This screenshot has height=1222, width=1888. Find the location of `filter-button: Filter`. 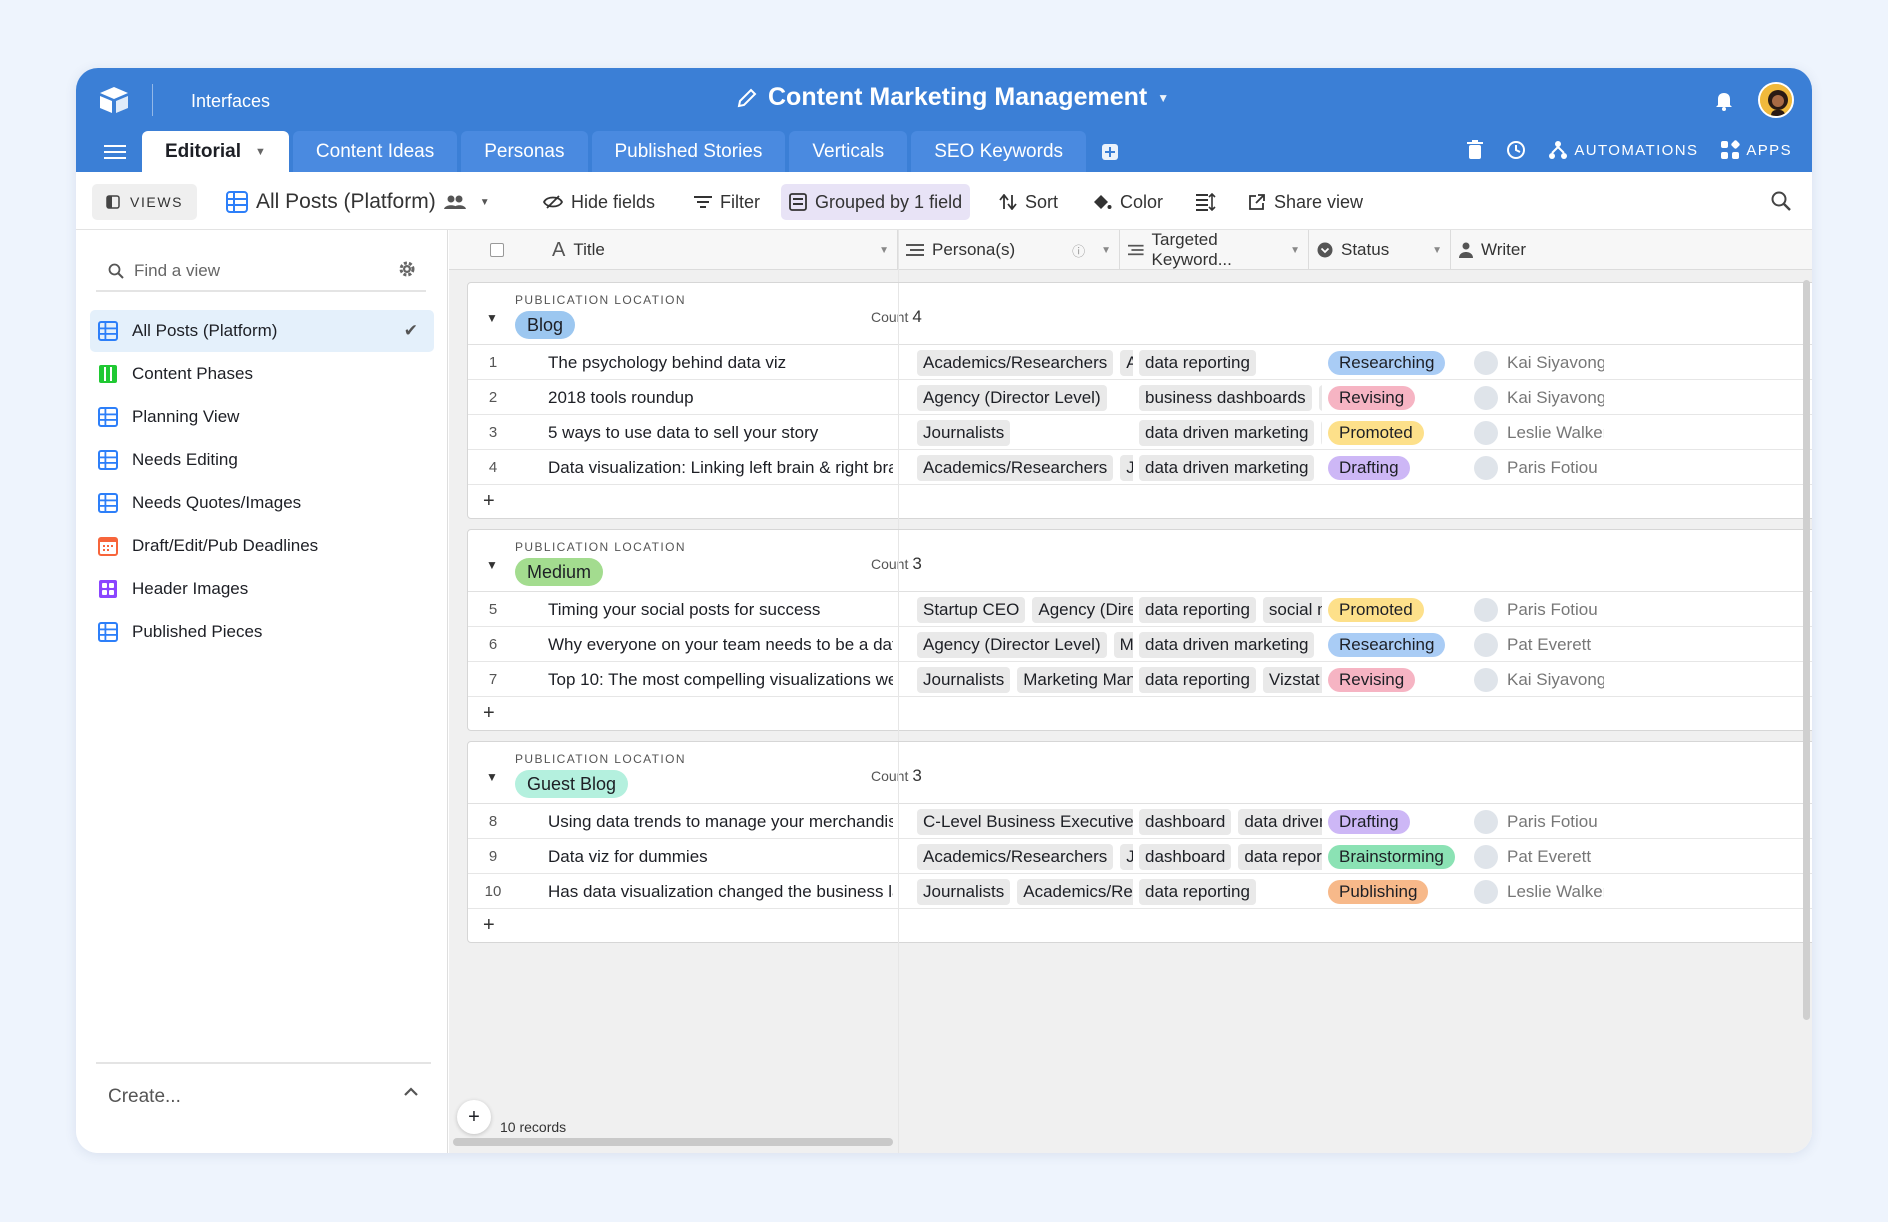

filter-button: Filter is located at coordinates (727, 202).